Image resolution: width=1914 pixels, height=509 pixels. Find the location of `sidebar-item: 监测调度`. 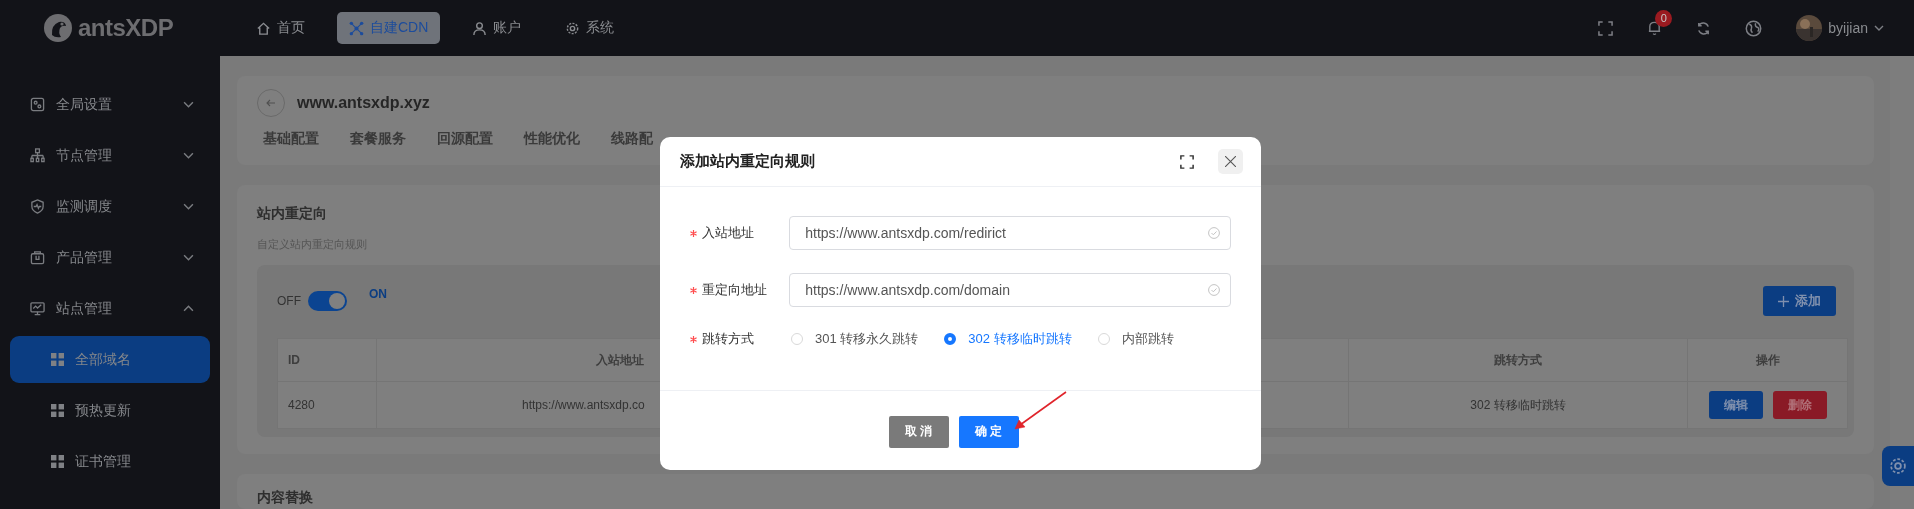

sidebar-item: 监测调度 is located at coordinates (110, 206).